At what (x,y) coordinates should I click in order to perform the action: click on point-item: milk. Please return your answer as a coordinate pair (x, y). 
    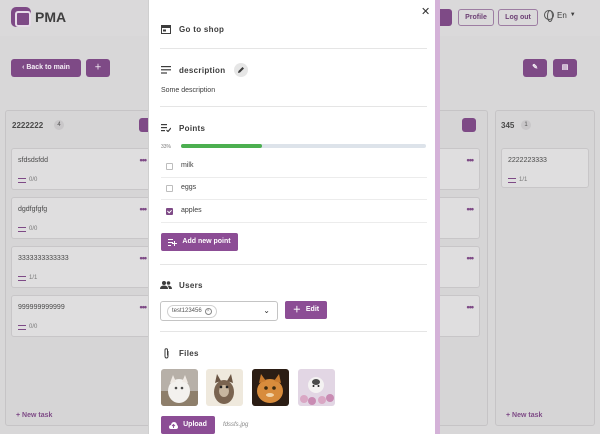
    Looking at the image, I should click on (294, 167).